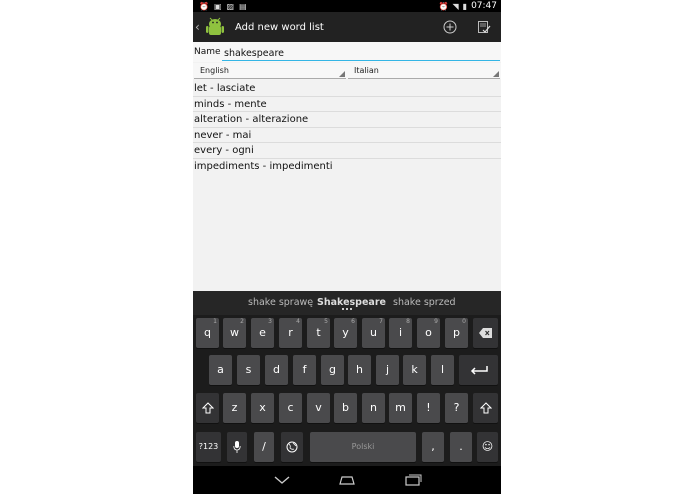  I want to click on shift-key-right, so click(485, 408).